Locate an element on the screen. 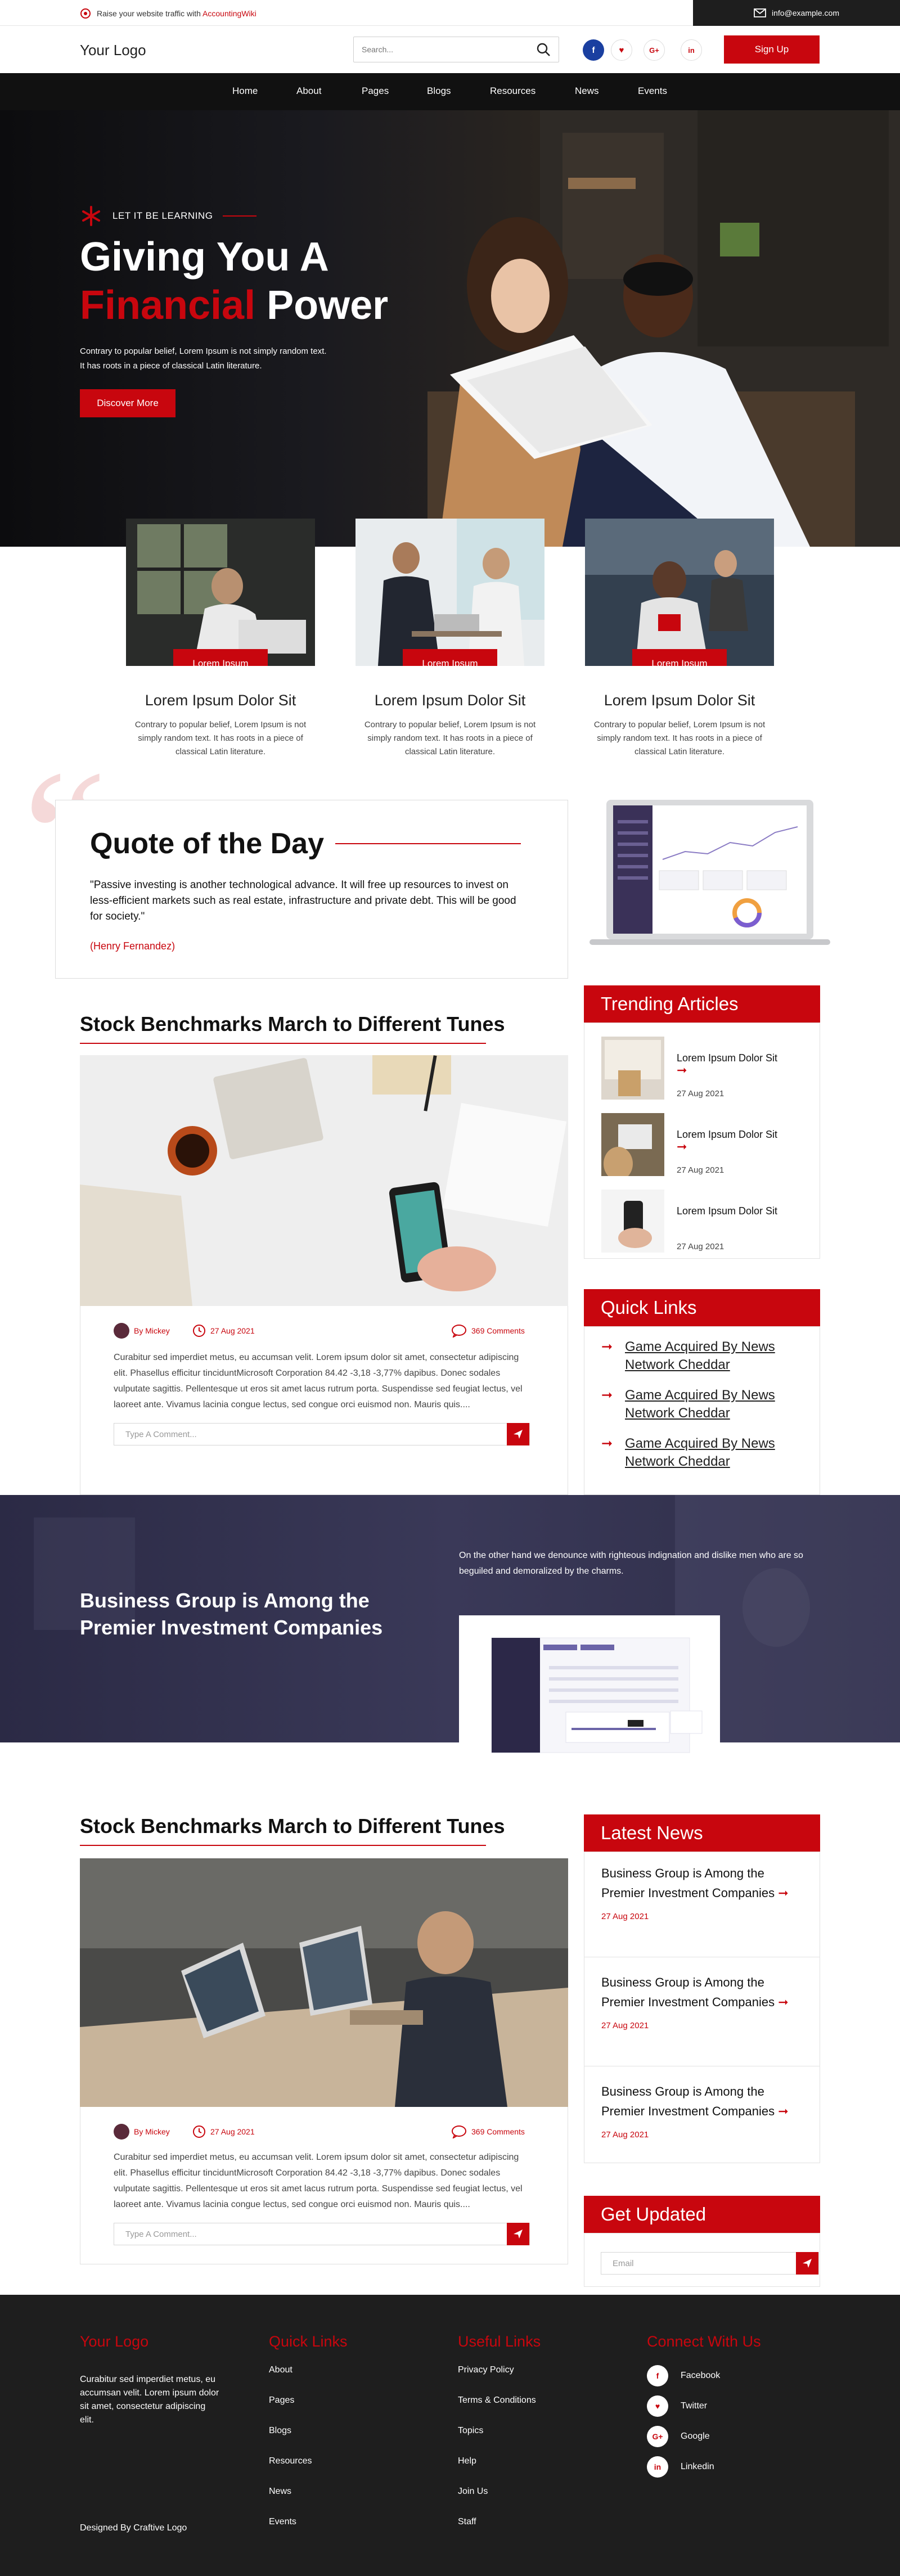 Image resolution: width=900 pixels, height=2576 pixels. clock-icon is located at coordinates (199, 1331).